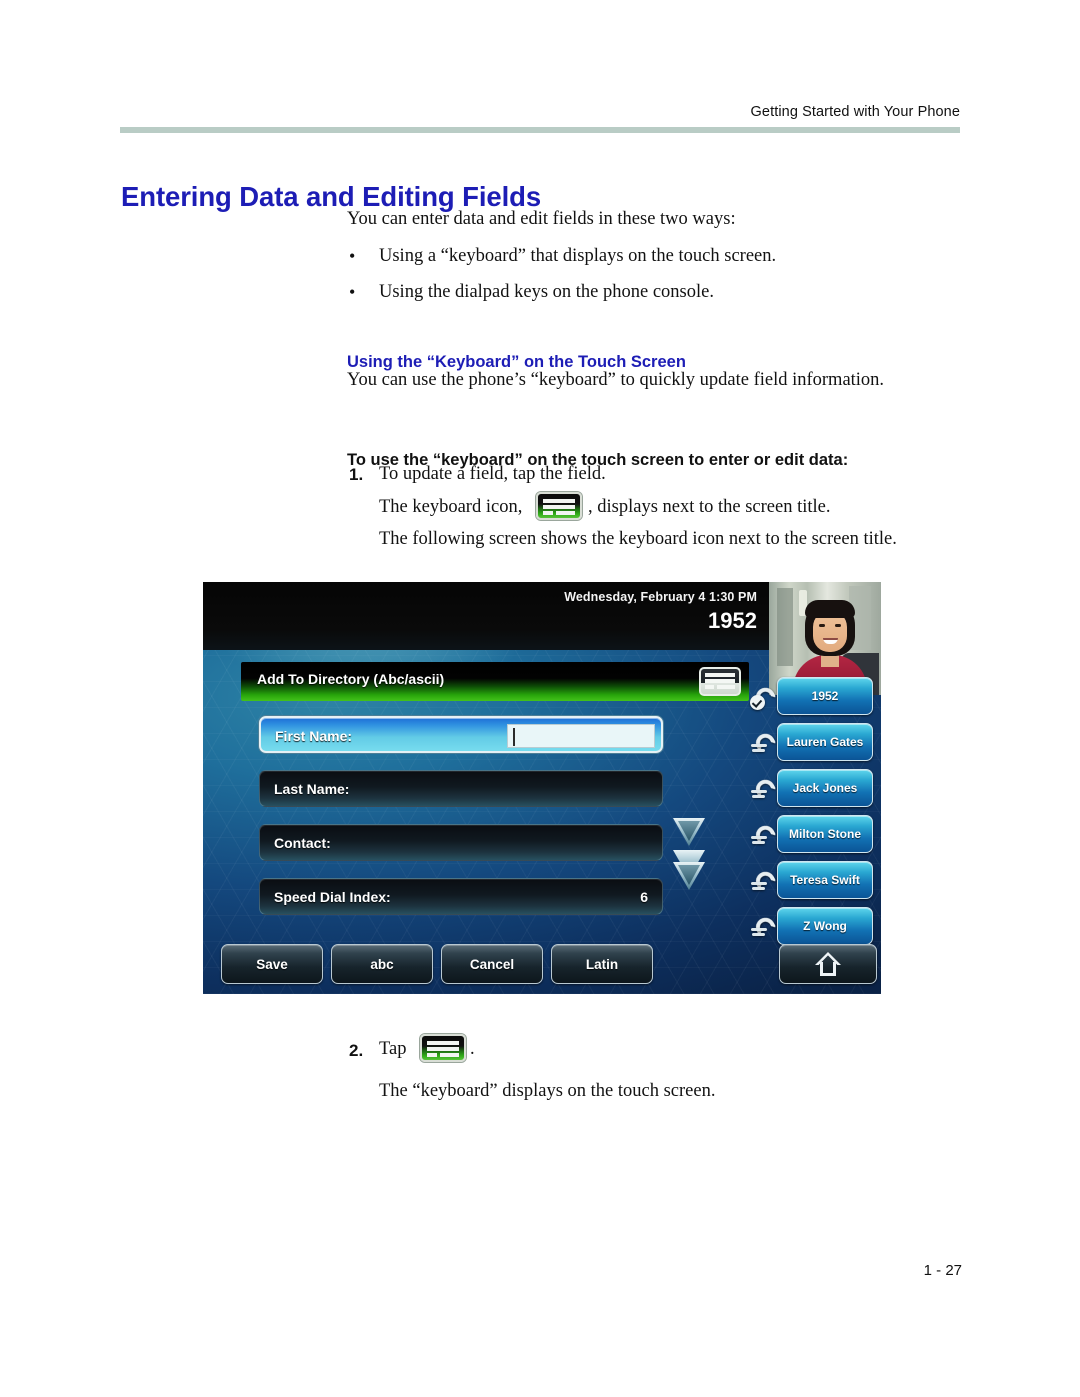 This screenshot has width=1080, height=1397. What do you see at coordinates (461, 788) in the screenshot?
I see `field-last-name: Last Name:` at bounding box center [461, 788].